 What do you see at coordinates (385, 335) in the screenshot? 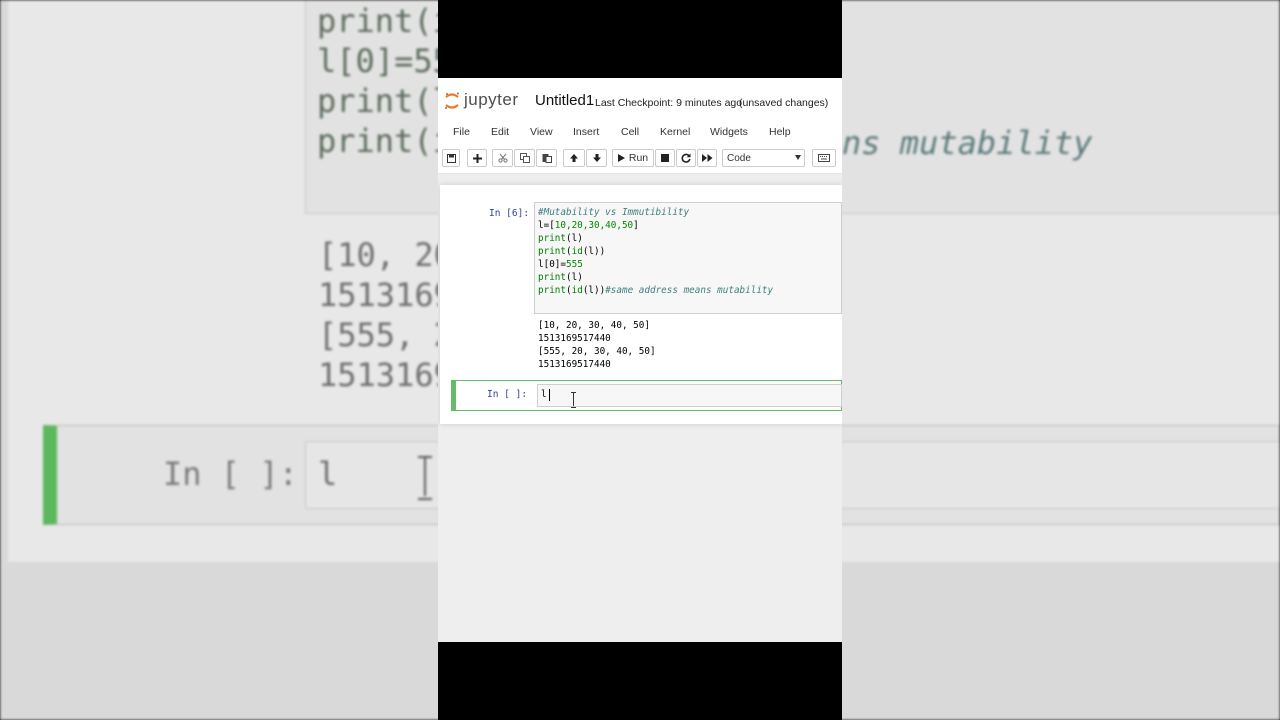
I see `background-output-line: [555, 2` at bounding box center [385, 335].